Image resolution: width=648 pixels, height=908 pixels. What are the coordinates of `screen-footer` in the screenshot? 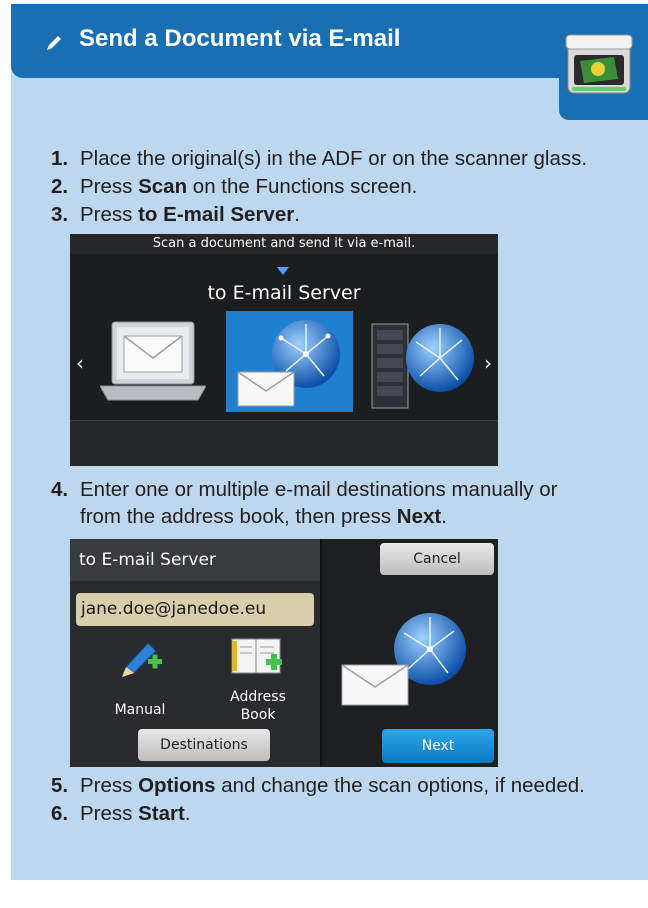 It's located at (284, 443).